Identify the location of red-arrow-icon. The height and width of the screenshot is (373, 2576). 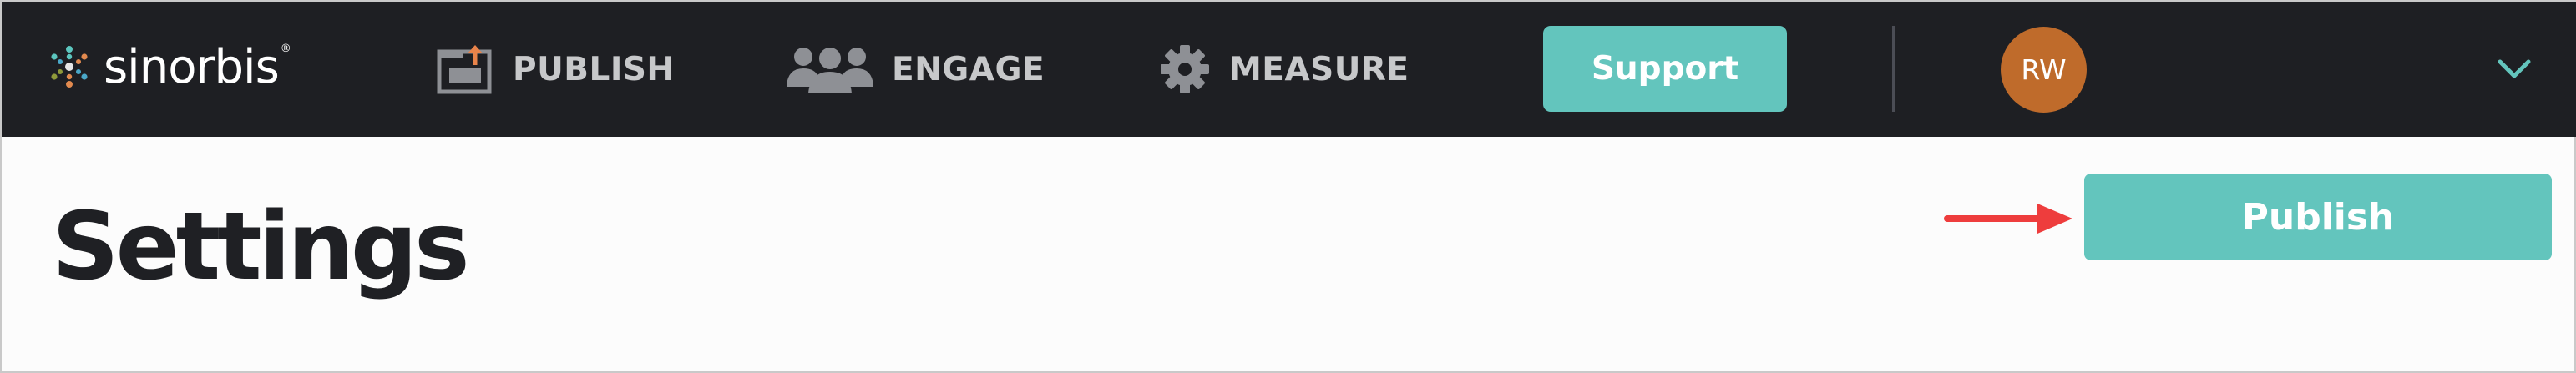
(2008, 219).